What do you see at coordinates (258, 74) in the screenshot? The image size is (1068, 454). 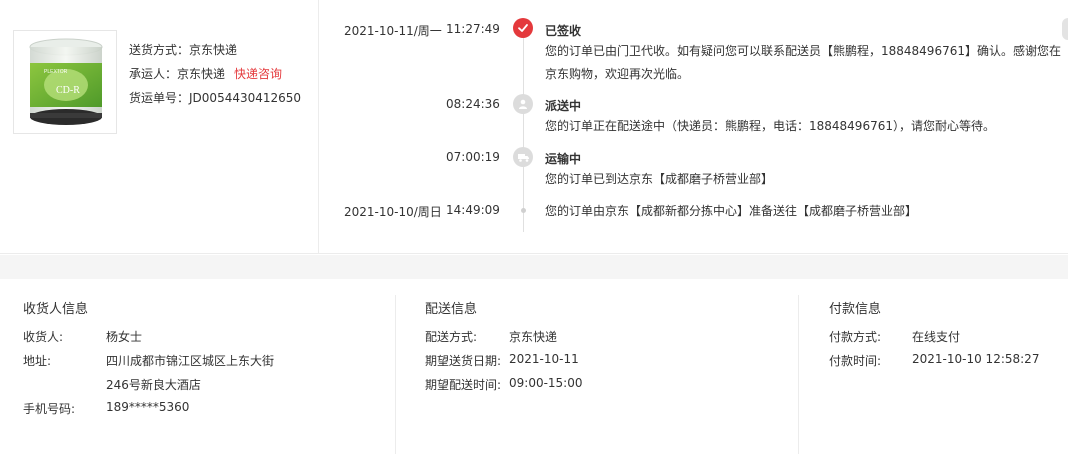 I see `courier-consult-link: 快递咨询` at bounding box center [258, 74].